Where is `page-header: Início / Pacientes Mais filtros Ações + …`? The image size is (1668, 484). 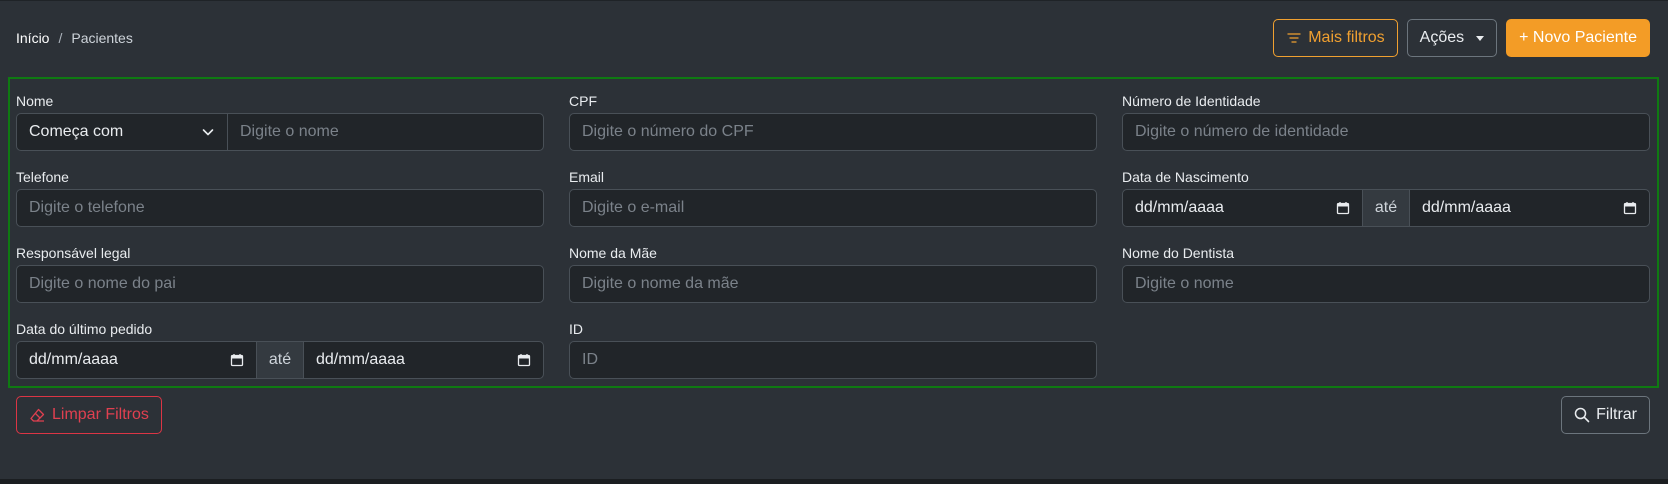
page-header: Início / Pacientes Mais filtros Ações + … is located at coordinates (833, 38).